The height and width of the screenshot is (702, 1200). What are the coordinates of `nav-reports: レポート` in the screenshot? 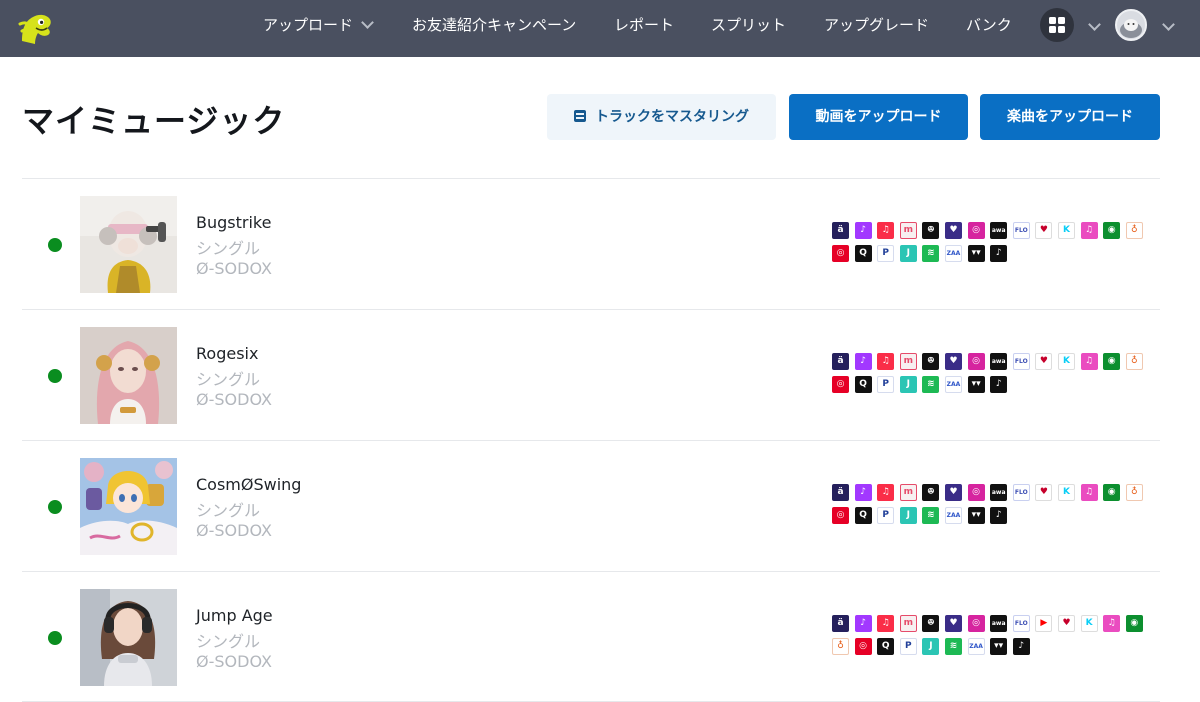 It's located at (644, 28).